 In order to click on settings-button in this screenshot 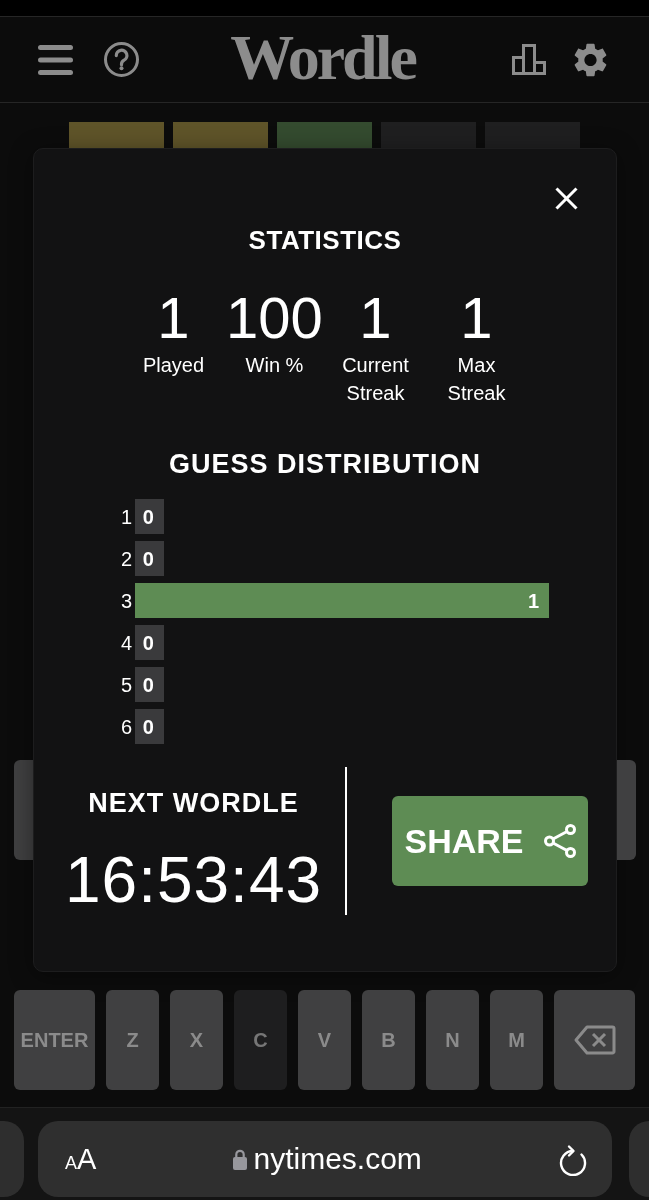, I will do `click(590, 59)`.